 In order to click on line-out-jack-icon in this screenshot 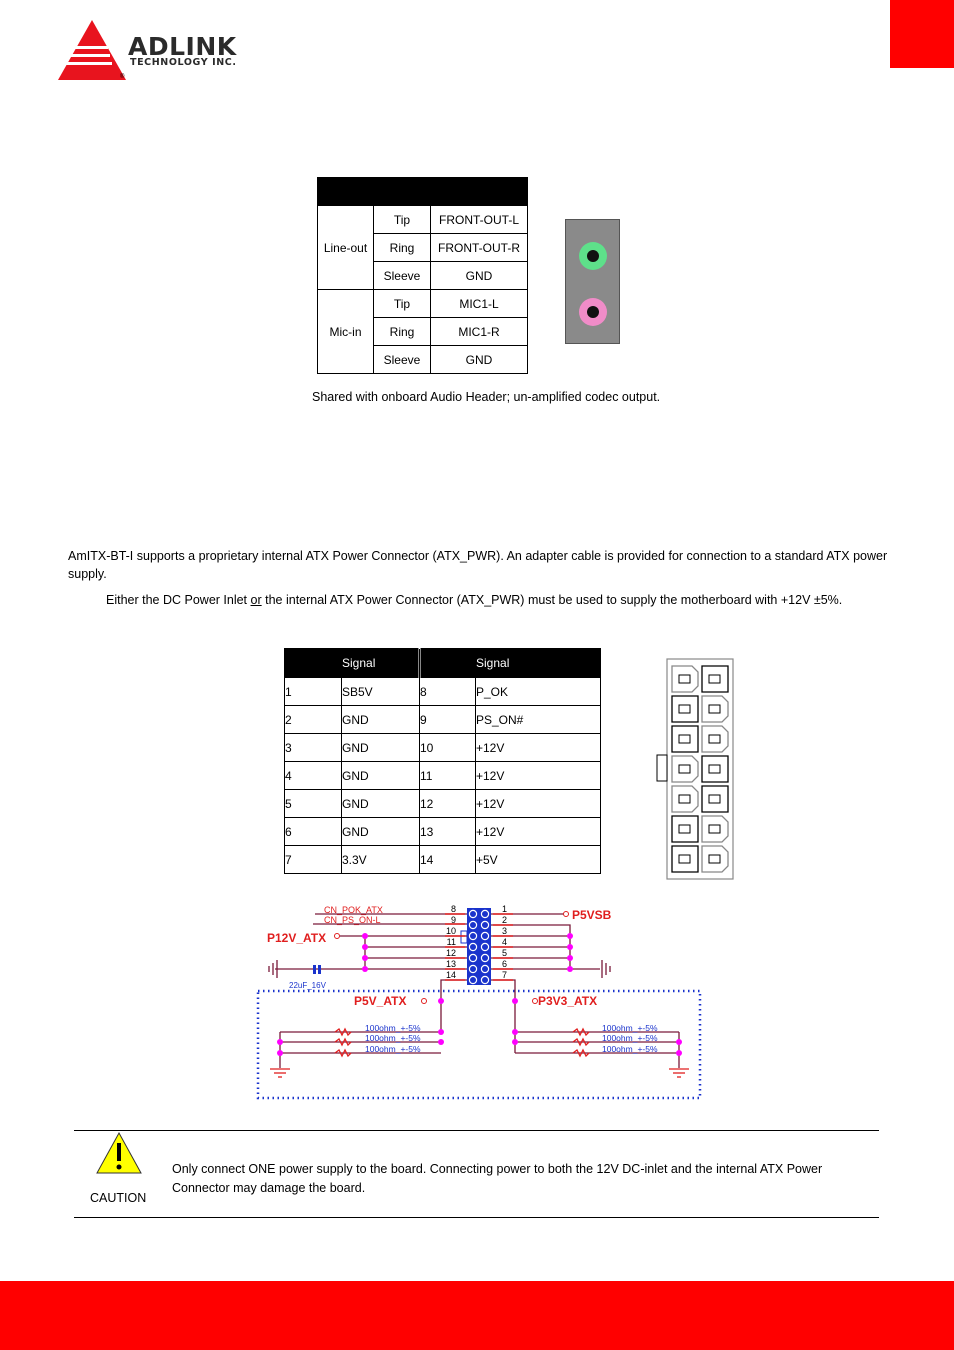, I will do `click(593, 256)`.